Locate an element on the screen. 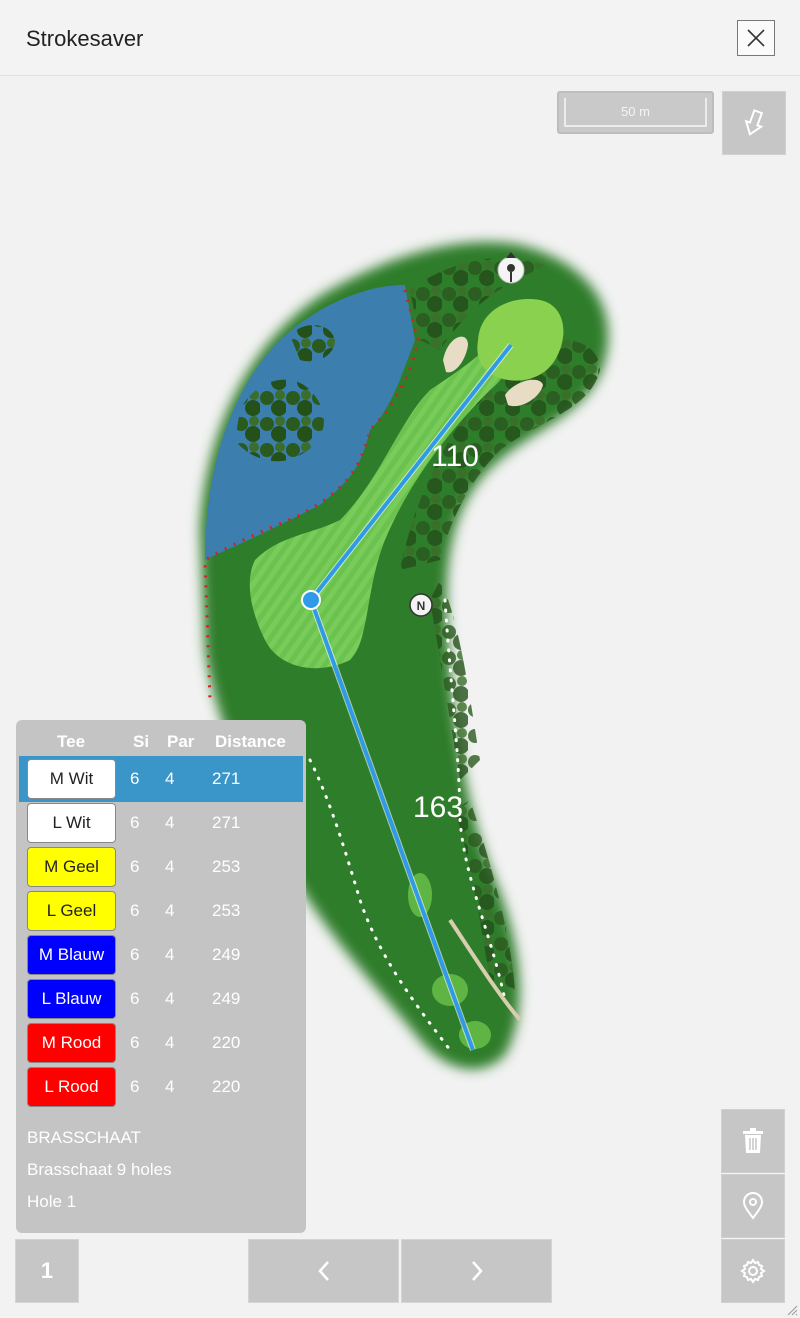 The image size is (800, 1318). resize-grip-icon is located at coordinates (792, 1310).